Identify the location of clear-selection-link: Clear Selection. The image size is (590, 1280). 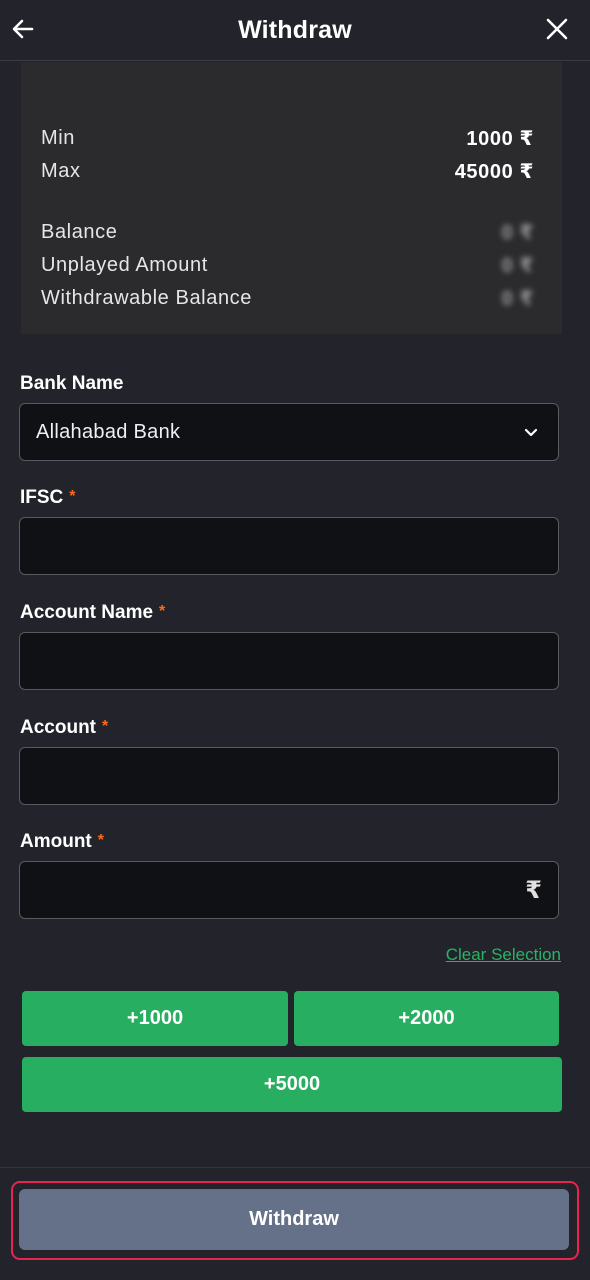
(503, 955).